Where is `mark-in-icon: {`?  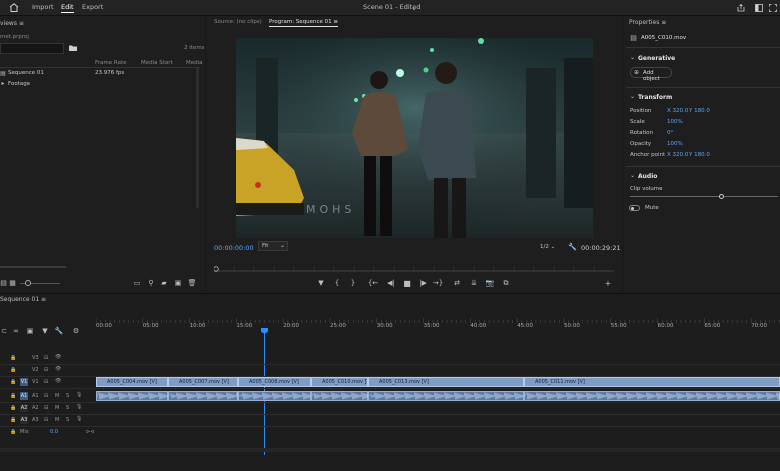 mark-in-icon: { is located at coordinates (337, 283).